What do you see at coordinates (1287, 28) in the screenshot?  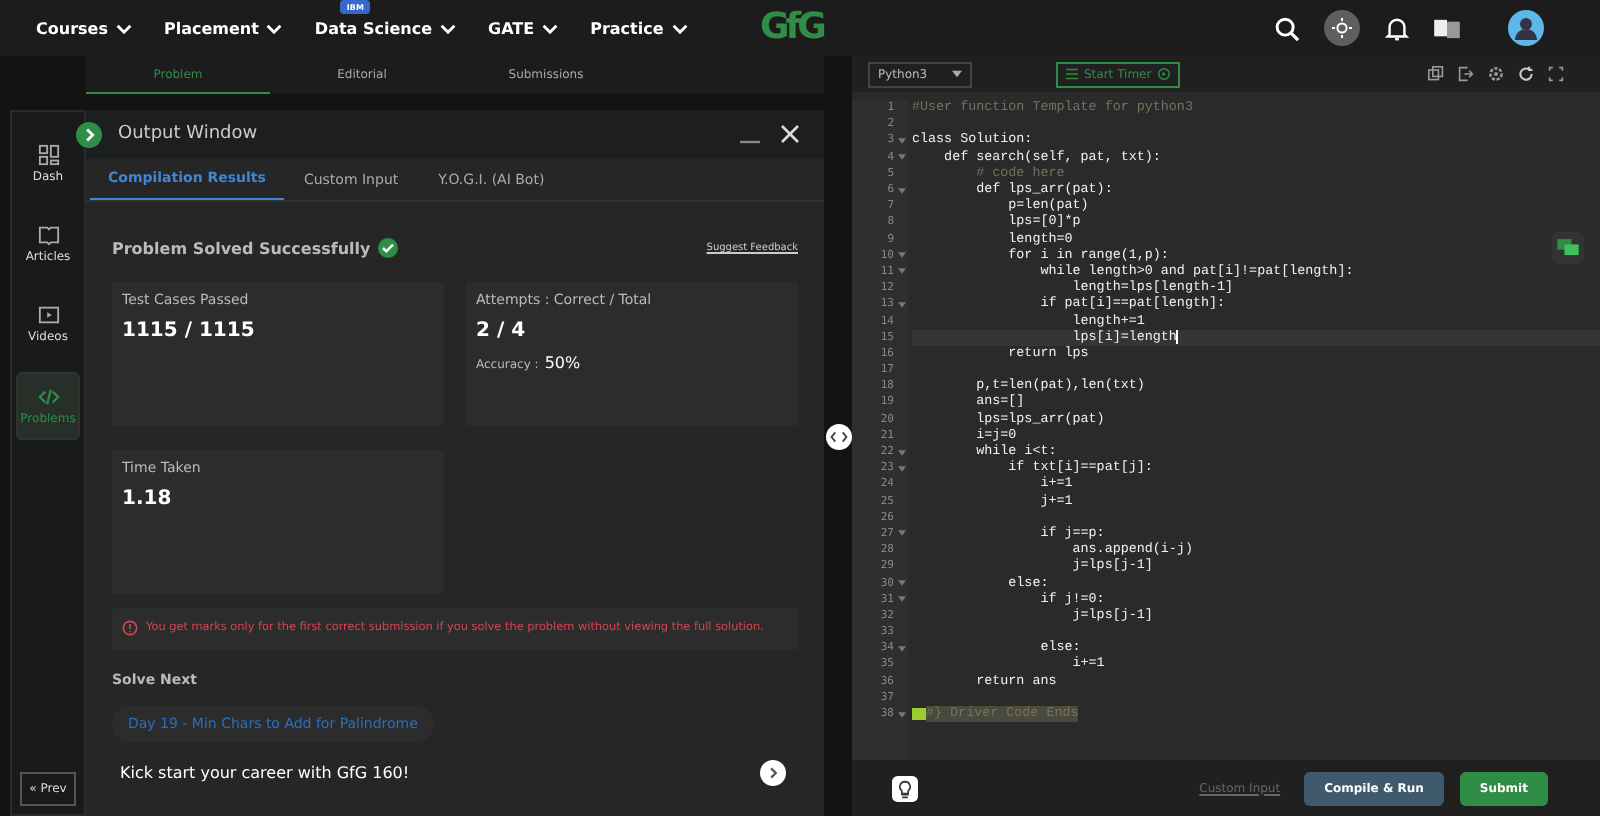 I see `search-icon` at bounding box center [1287, 28].